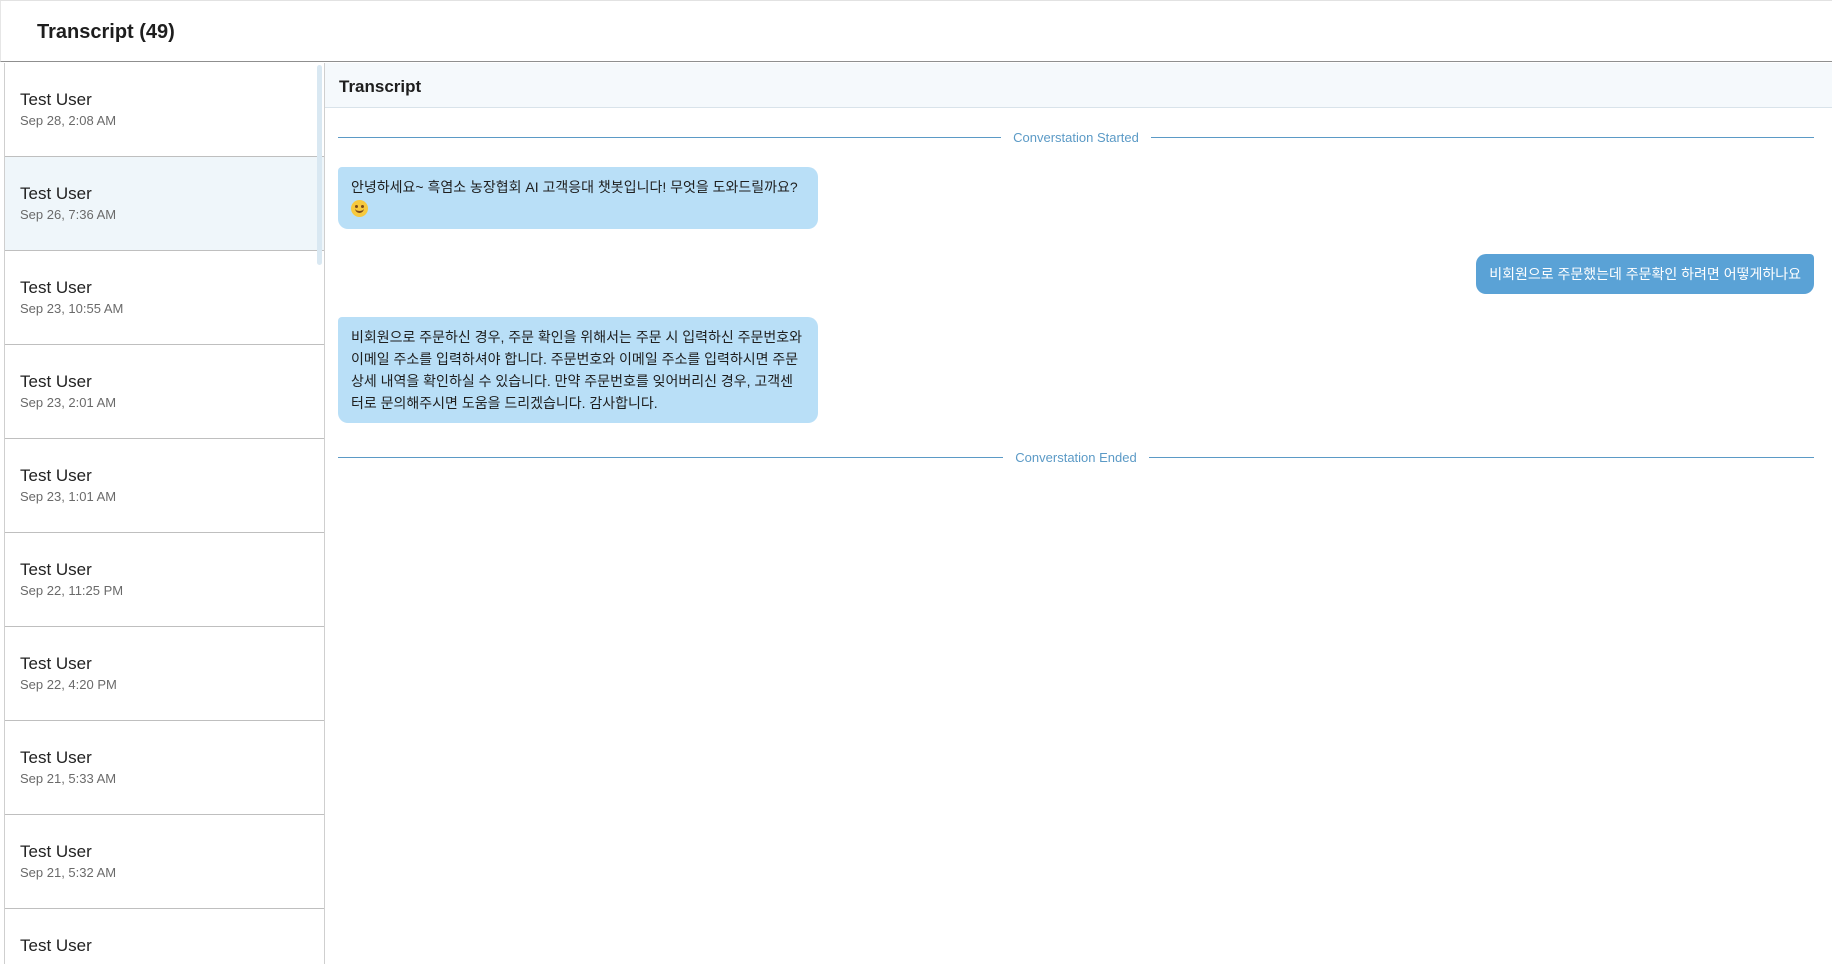 The width and height of the screenshot is (1832, 964). Describe the element at coordinates (72, 590) in the screenshot. I see `conversation-timestamp: Sep 22, 11:25 PM` at that location.